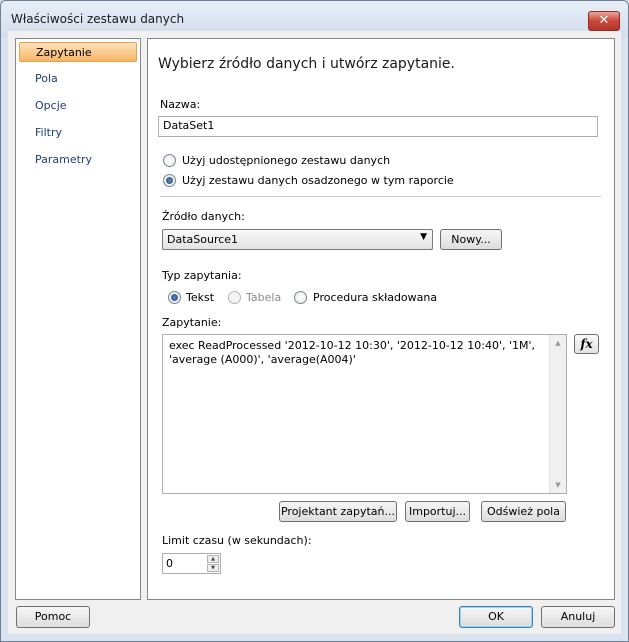  What do you see at coordinates (169, 180) in the screenshot?
I see `embedded-dataset-radio` at bounding box center [169, 180].